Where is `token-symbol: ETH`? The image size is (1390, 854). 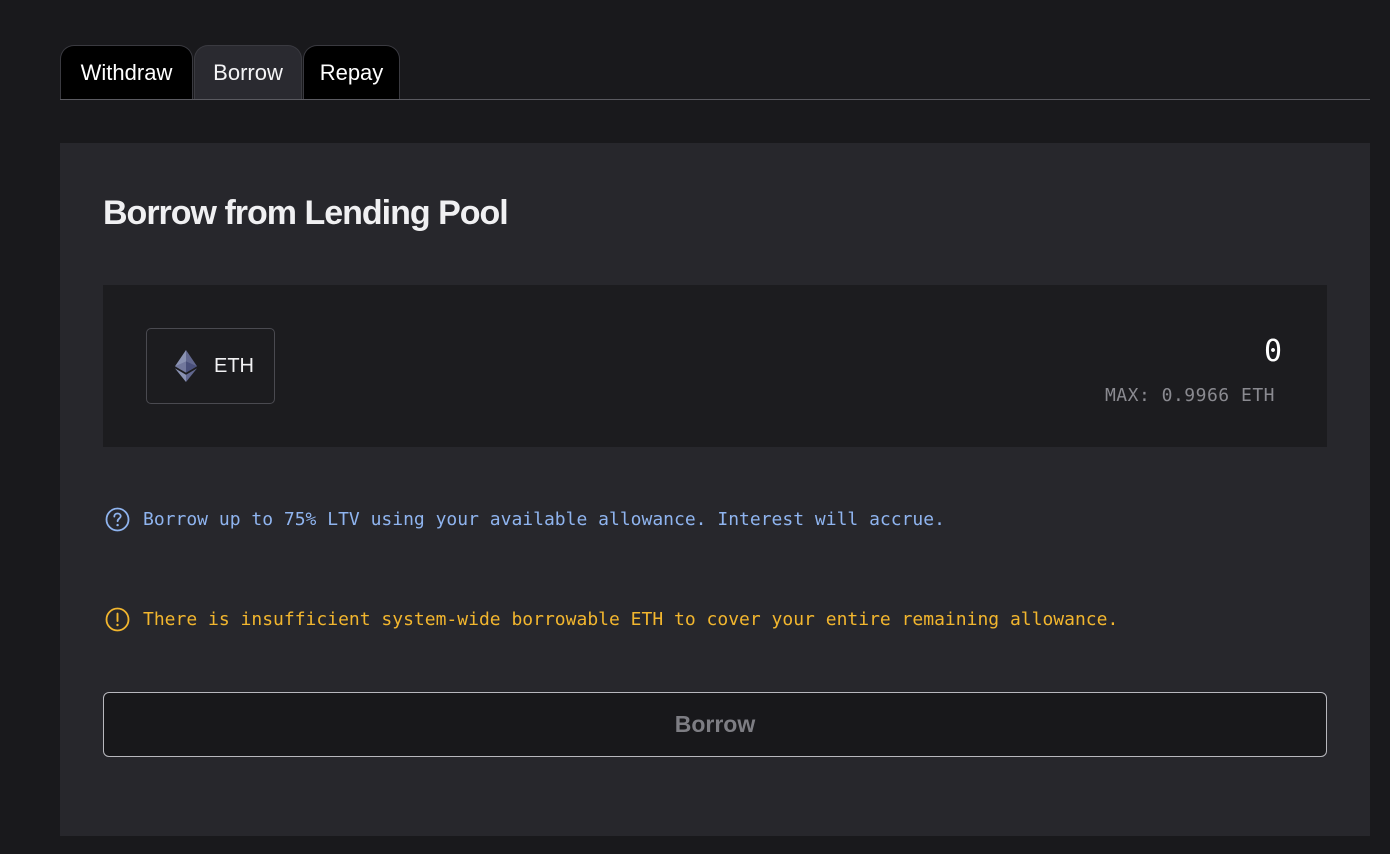
token-symbol: ETH is located at coordinates (234, 366).